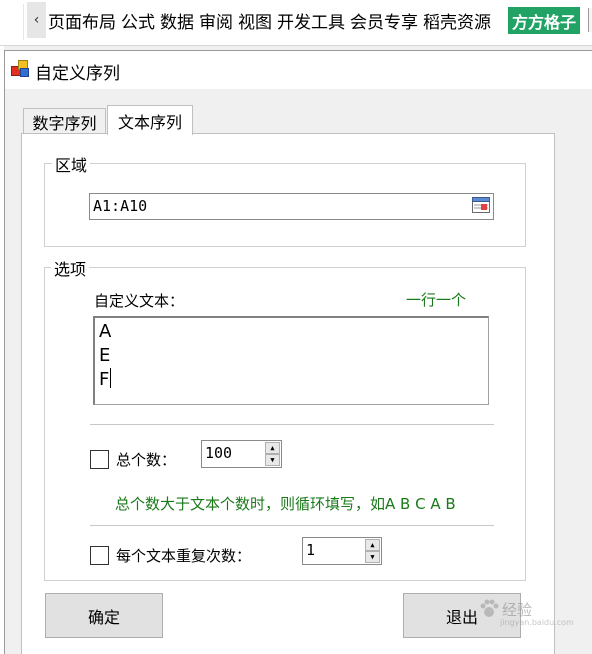 The height and width of the screenshot is (654, 592). I want to click on ribbon-tab-review: 审阅, so click(216, 20).